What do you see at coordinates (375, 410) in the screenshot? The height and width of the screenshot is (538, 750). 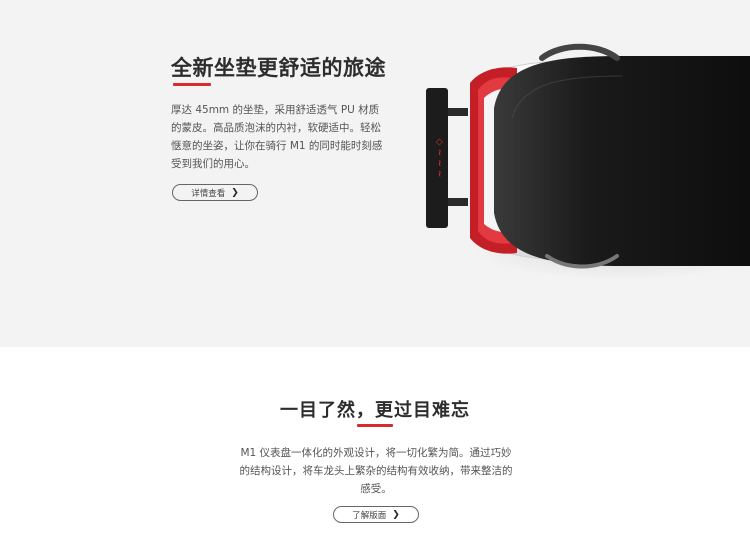 I see `section-title: 一目了然，更过目难忘` at bounding box center [375, 410].